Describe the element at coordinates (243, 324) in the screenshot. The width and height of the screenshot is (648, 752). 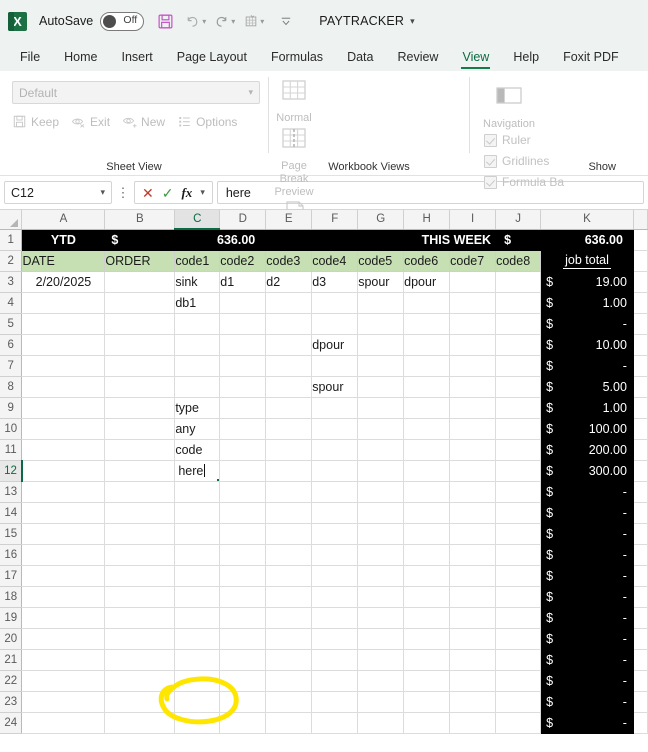
I see `cell-d5` at that location.